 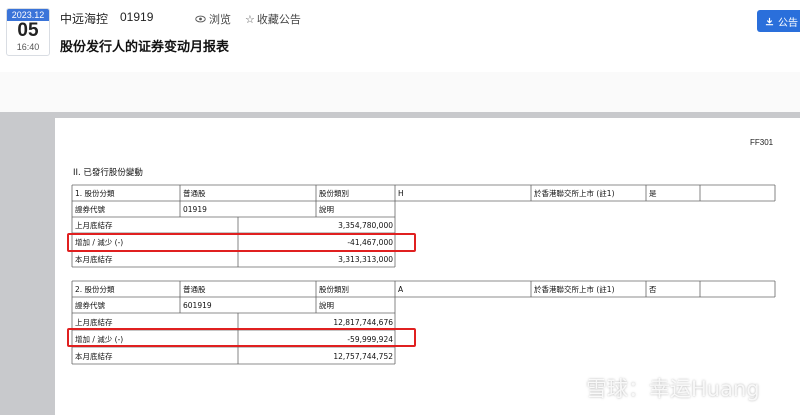 What do you see at coordinates (571, 388) in the screenshot?
I see `snowball-logo-icon` at bounding box center [571, 388].